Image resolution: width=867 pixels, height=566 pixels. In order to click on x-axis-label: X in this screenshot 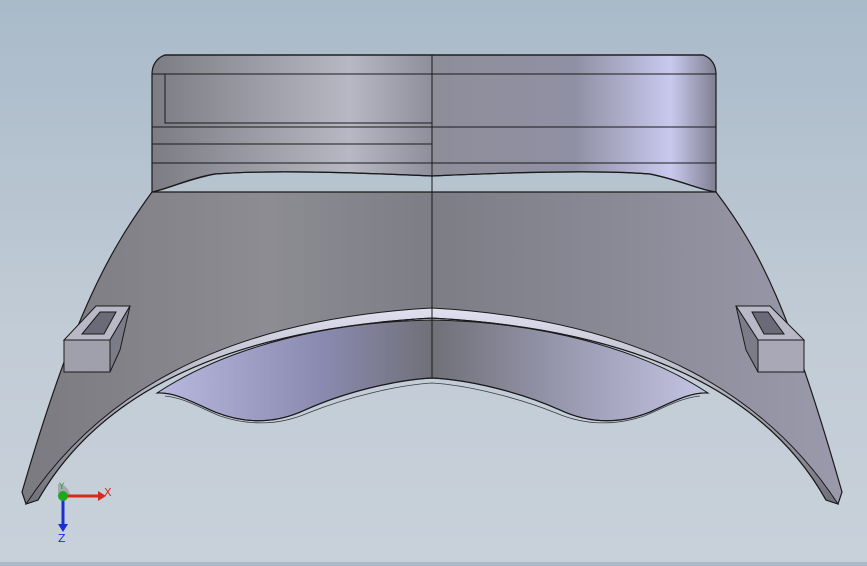, I will do `click(108, 492)`.